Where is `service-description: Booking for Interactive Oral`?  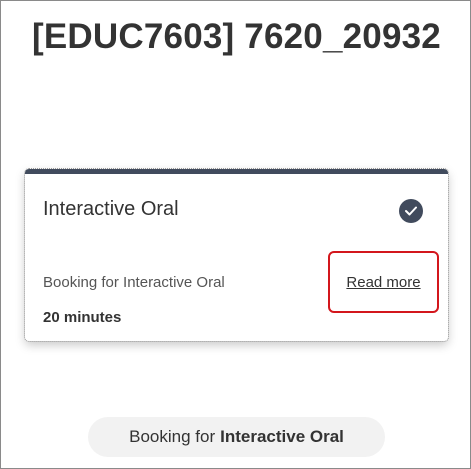 service-description: Booking for Interactive Oral is located at coordinates (134, 282).